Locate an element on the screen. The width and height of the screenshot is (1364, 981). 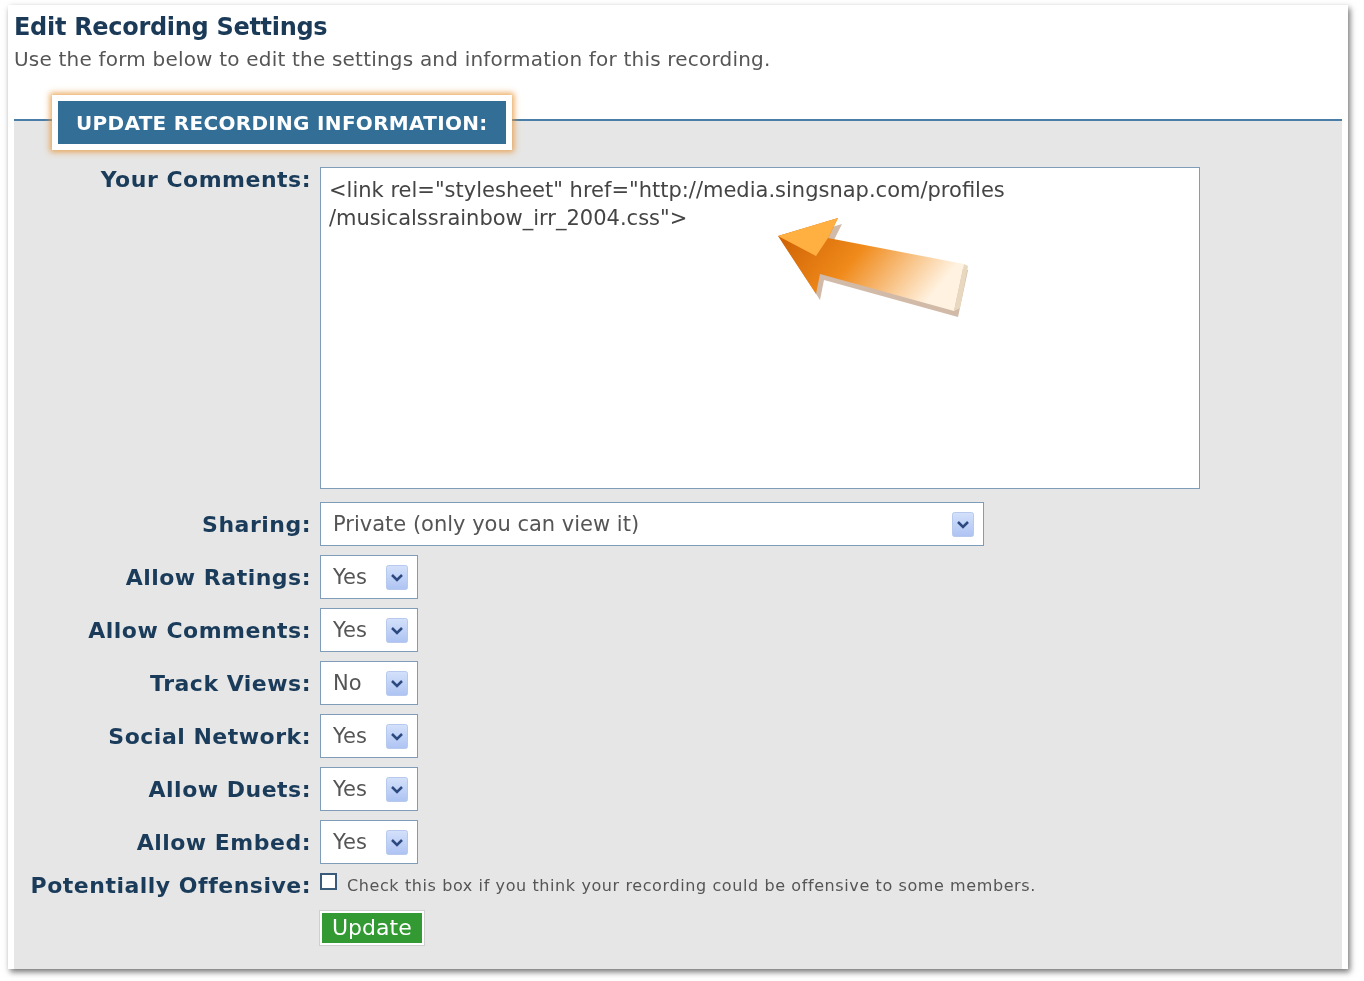
field-label: Allow Comments: is located at coordinates (199, 630).